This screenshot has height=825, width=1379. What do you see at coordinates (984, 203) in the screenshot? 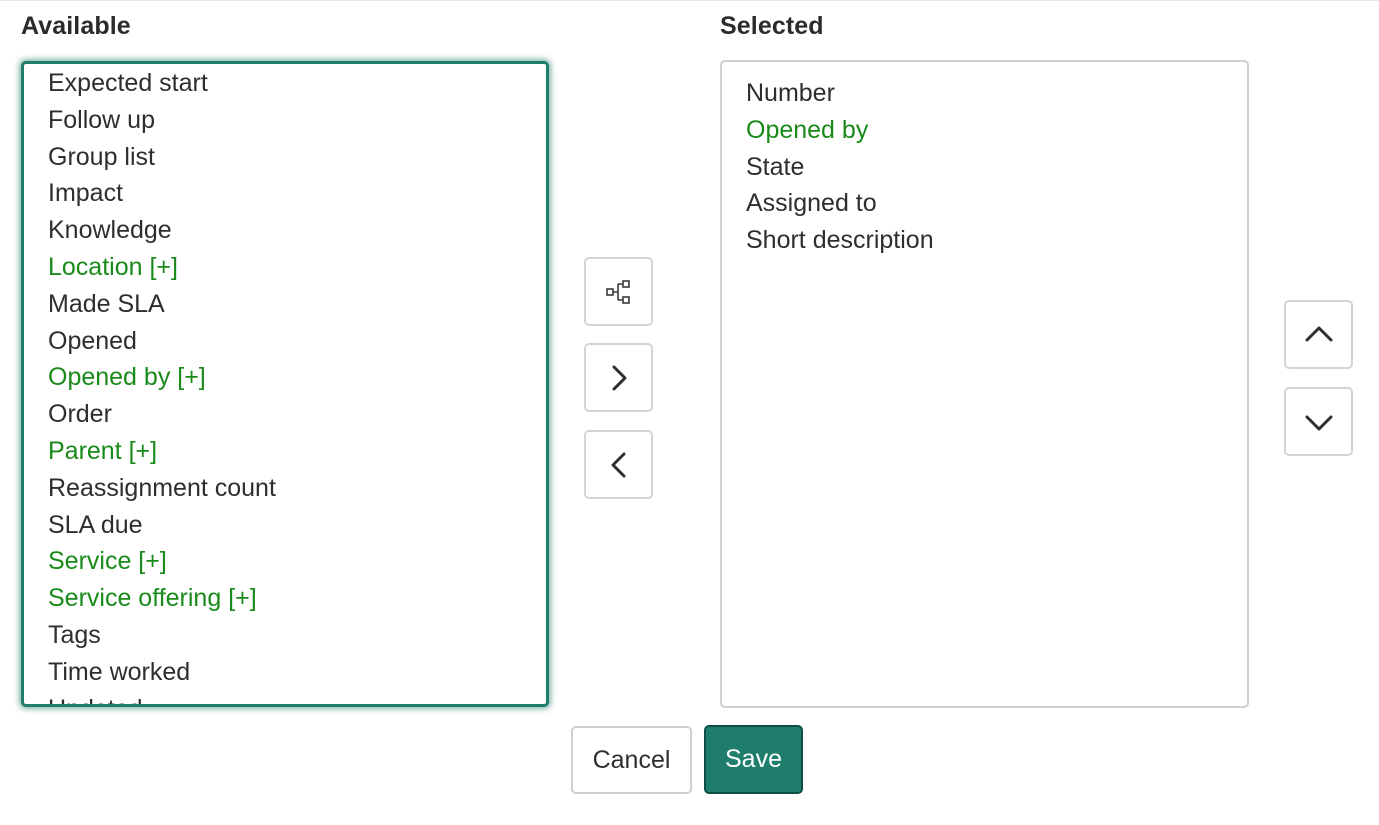
I see `selected-option: Assigned to` at bounding box center [984, 203].